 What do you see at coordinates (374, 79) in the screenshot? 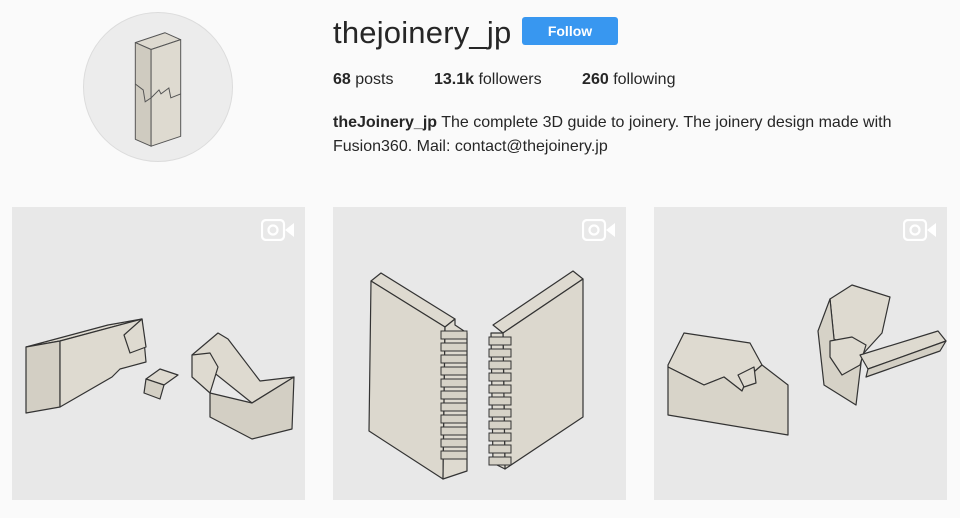
I see `posts-label: posts` at bounding box center [374, 79].